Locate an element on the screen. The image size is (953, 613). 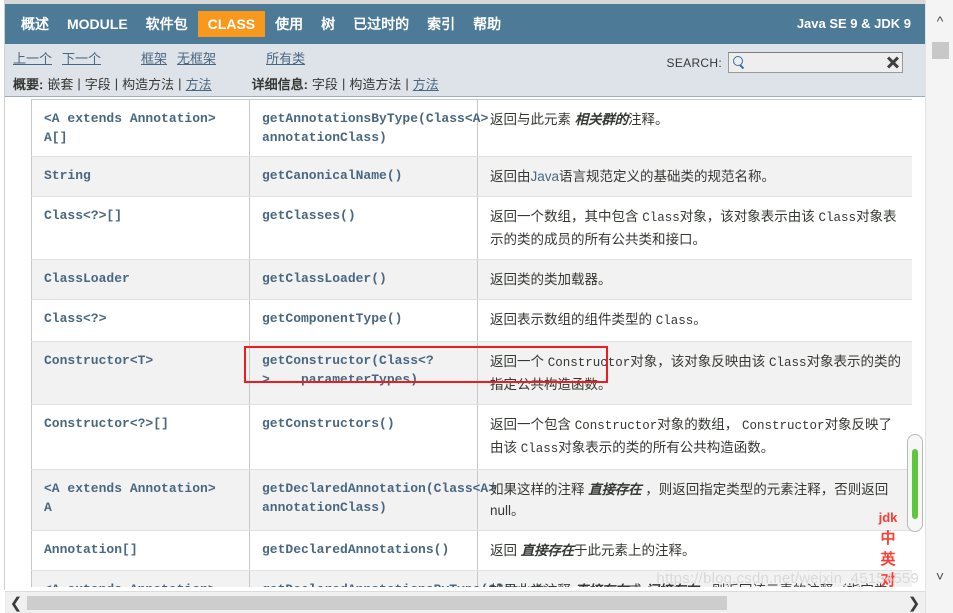
description-text: 返回类的类加载器。 is located at coordinates (696, 279).